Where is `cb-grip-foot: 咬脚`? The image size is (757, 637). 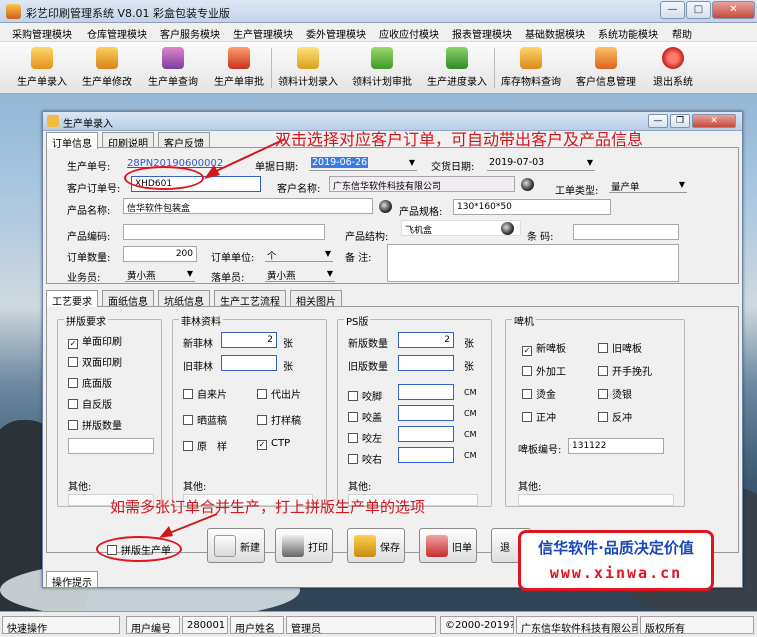
cb-grip-foot: 咬脚 is located at coordinates (365, 395).